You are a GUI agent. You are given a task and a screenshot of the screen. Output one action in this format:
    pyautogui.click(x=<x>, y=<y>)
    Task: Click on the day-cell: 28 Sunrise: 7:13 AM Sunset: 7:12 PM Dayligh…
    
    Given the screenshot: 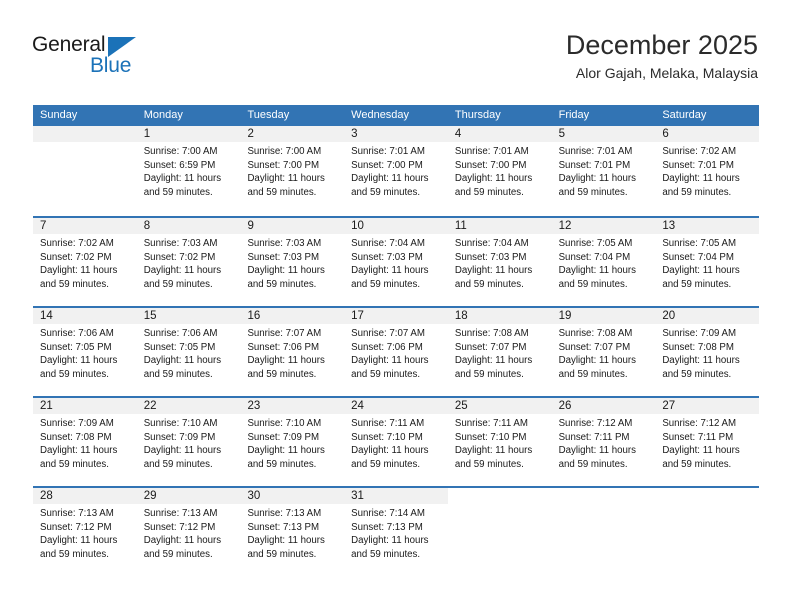 What is the action you would take?
    pyautogui.click(x=85, y=532)
    